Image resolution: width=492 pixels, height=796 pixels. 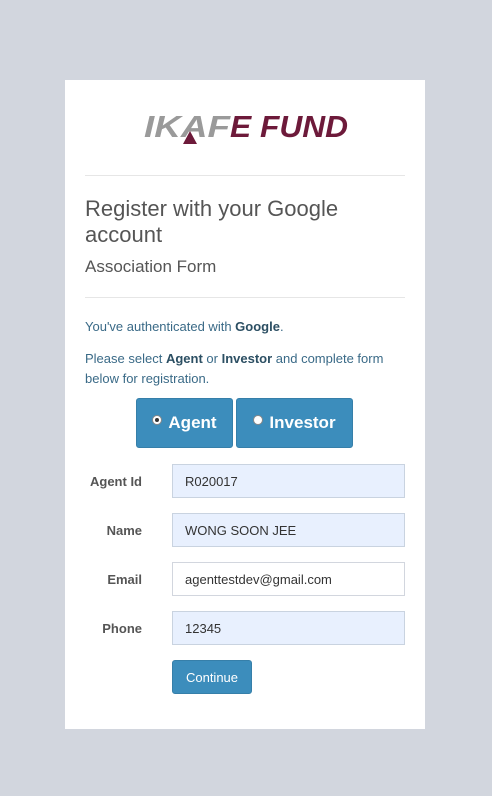 I want to click on investor-radio-label: Investor, so click(x=302, y=422).